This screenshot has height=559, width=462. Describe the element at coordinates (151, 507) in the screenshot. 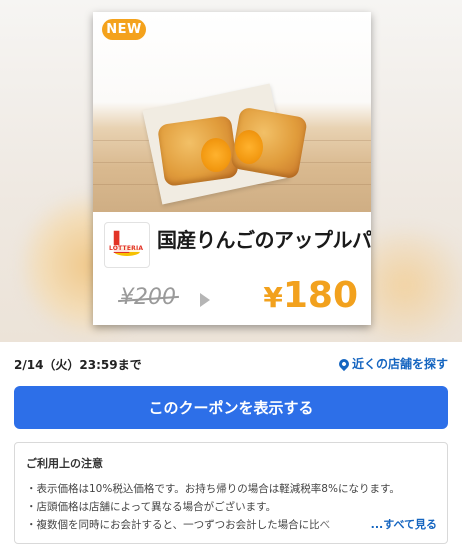

I see `note-line: ・店頭価格は店舗によって異なる場合がございます。` at that location.